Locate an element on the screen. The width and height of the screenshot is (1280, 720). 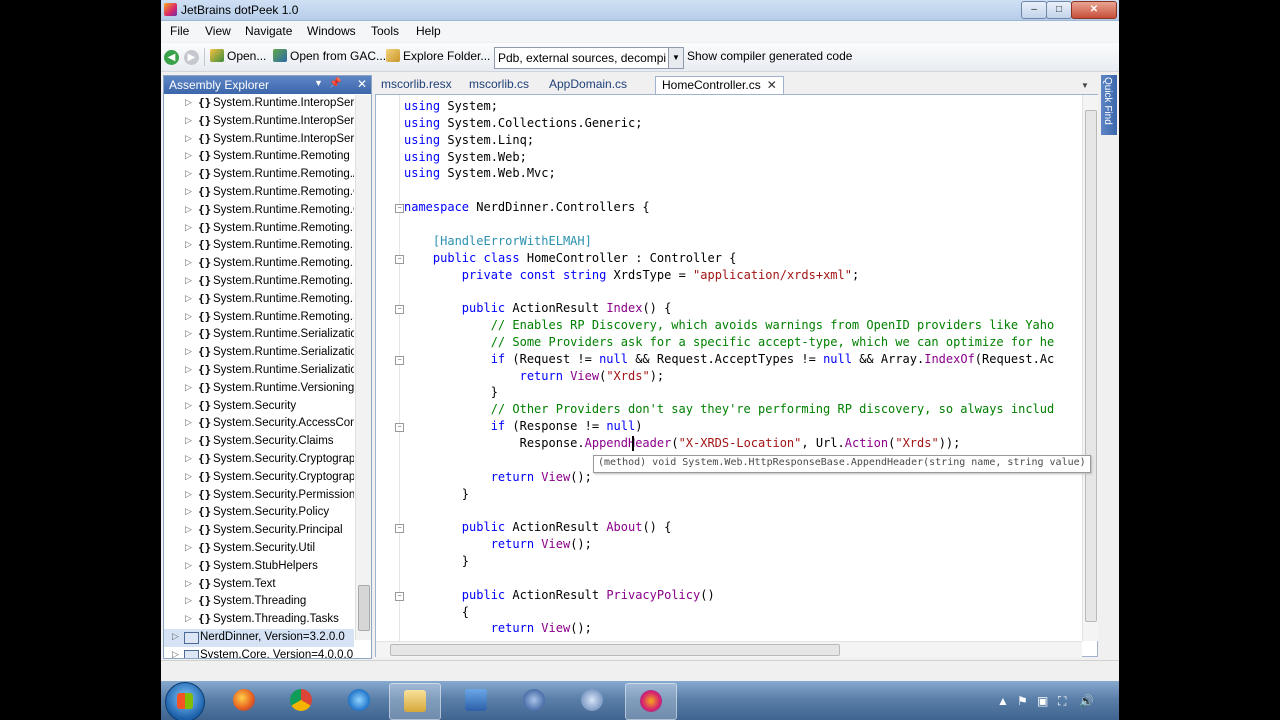
volume-icon: 🔊 is located at coordinates (1086, 701).